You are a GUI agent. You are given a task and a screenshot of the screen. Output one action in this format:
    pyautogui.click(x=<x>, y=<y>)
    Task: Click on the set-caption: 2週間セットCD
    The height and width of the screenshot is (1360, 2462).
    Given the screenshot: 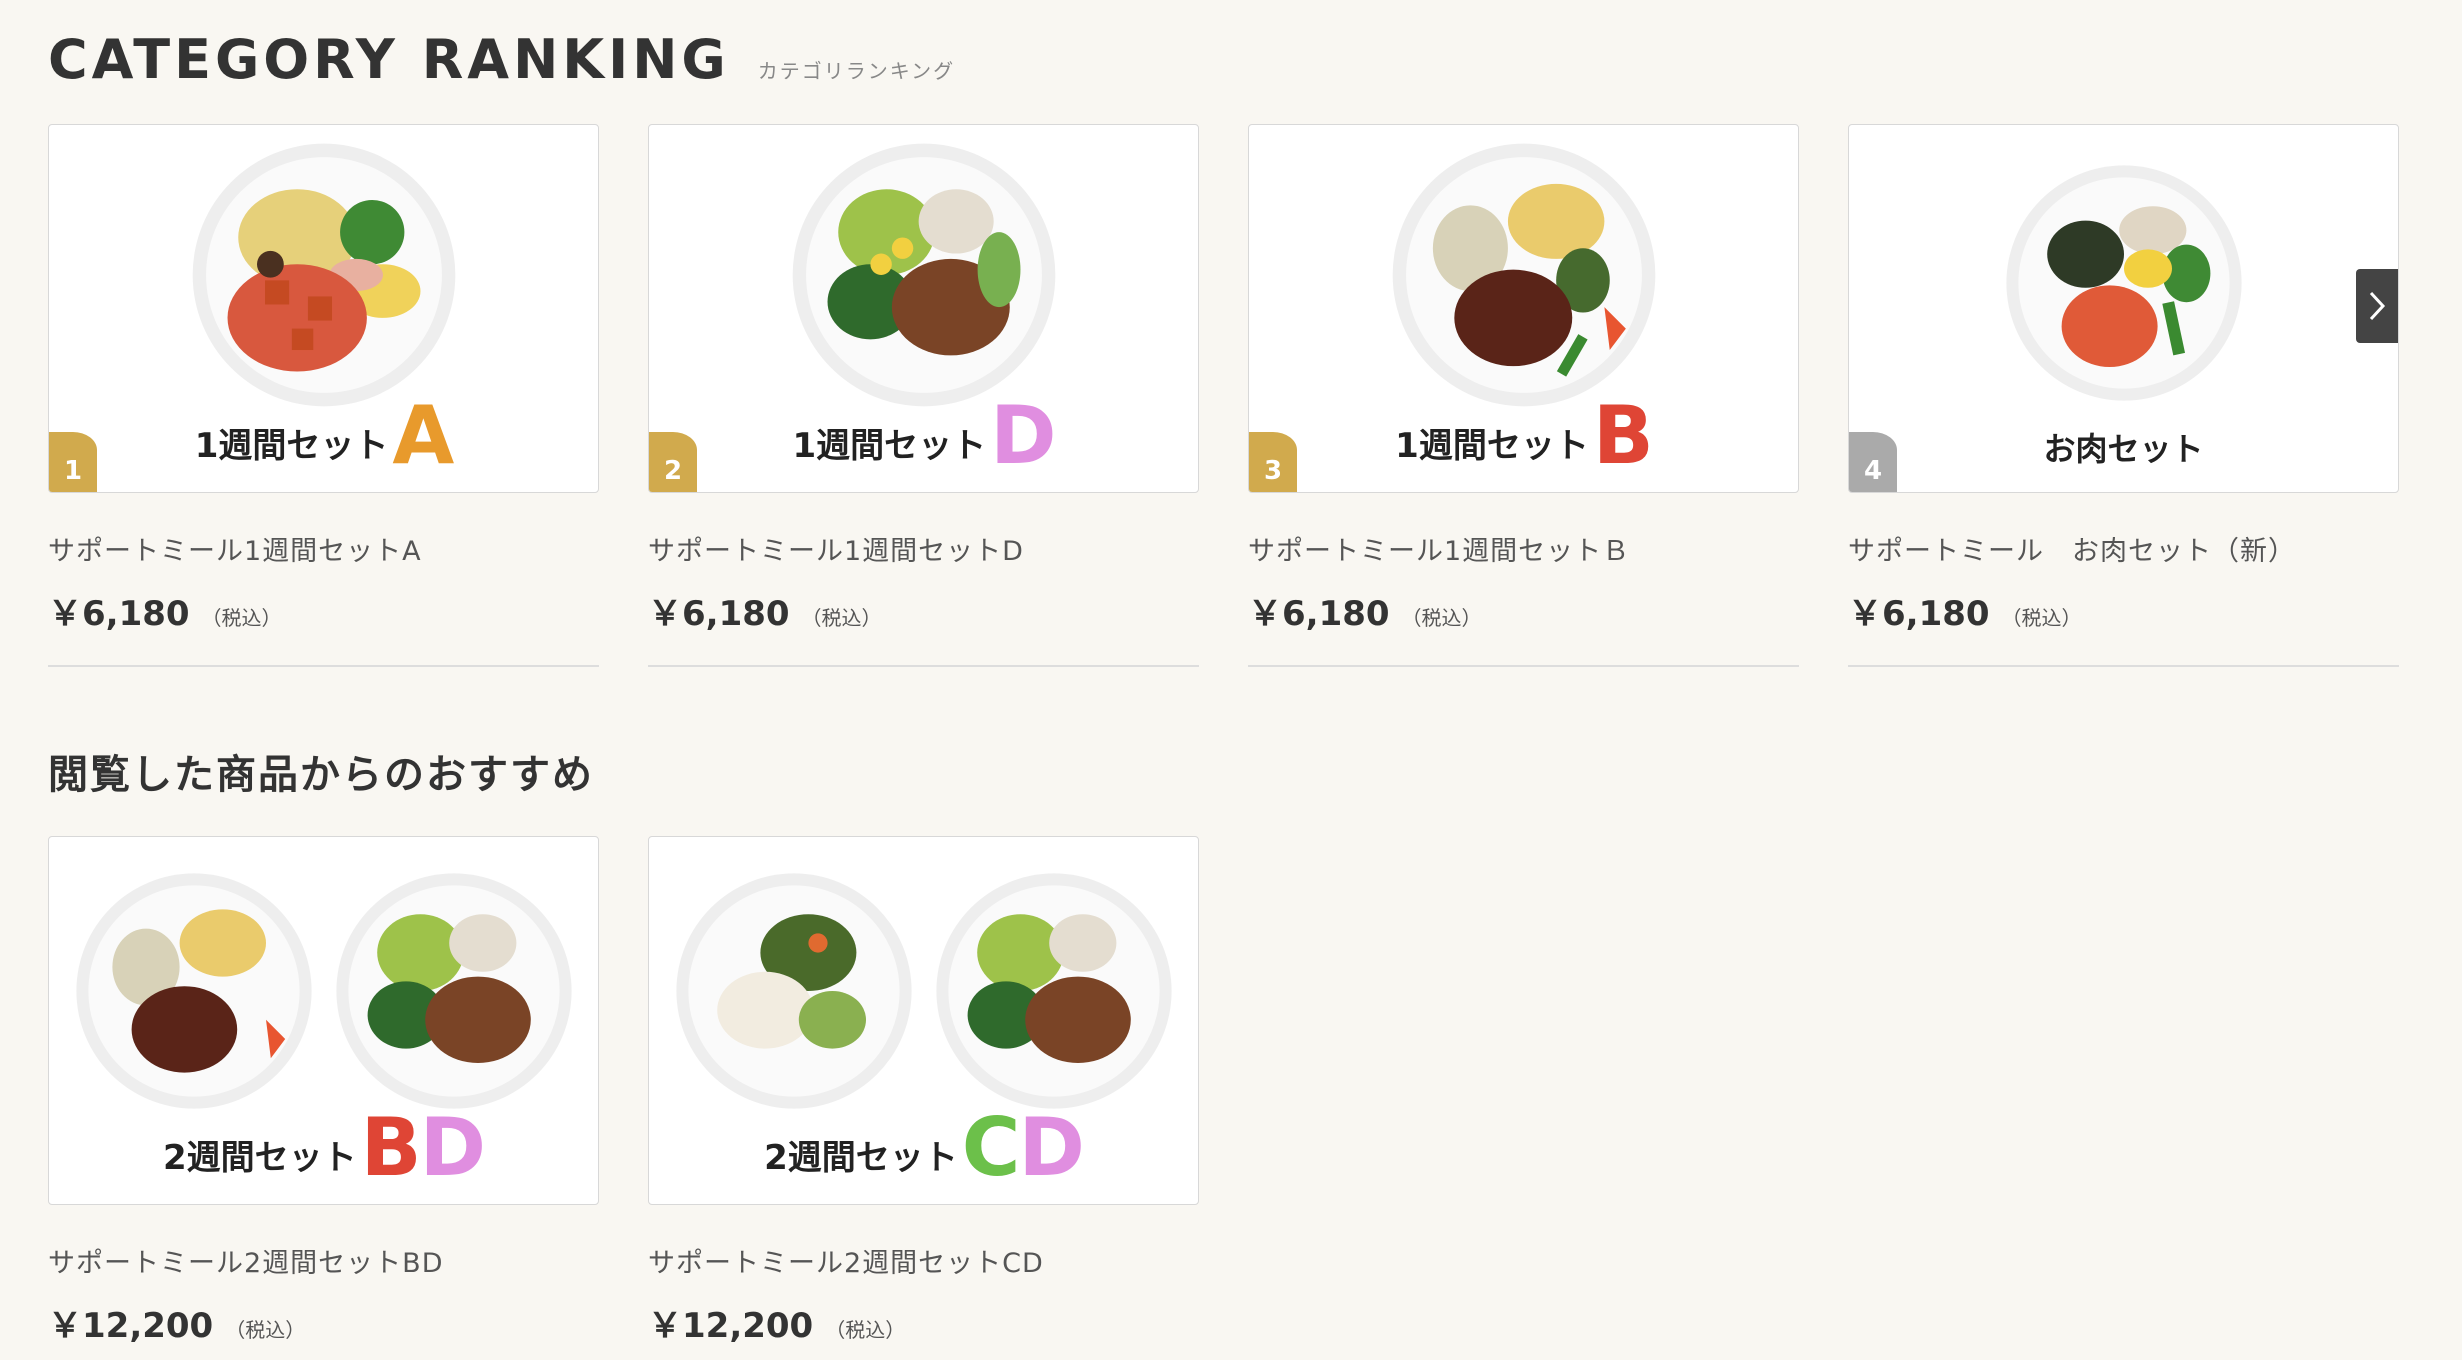 What is the action you would take?
    pyautogui.click(x=923, y=1147)
    